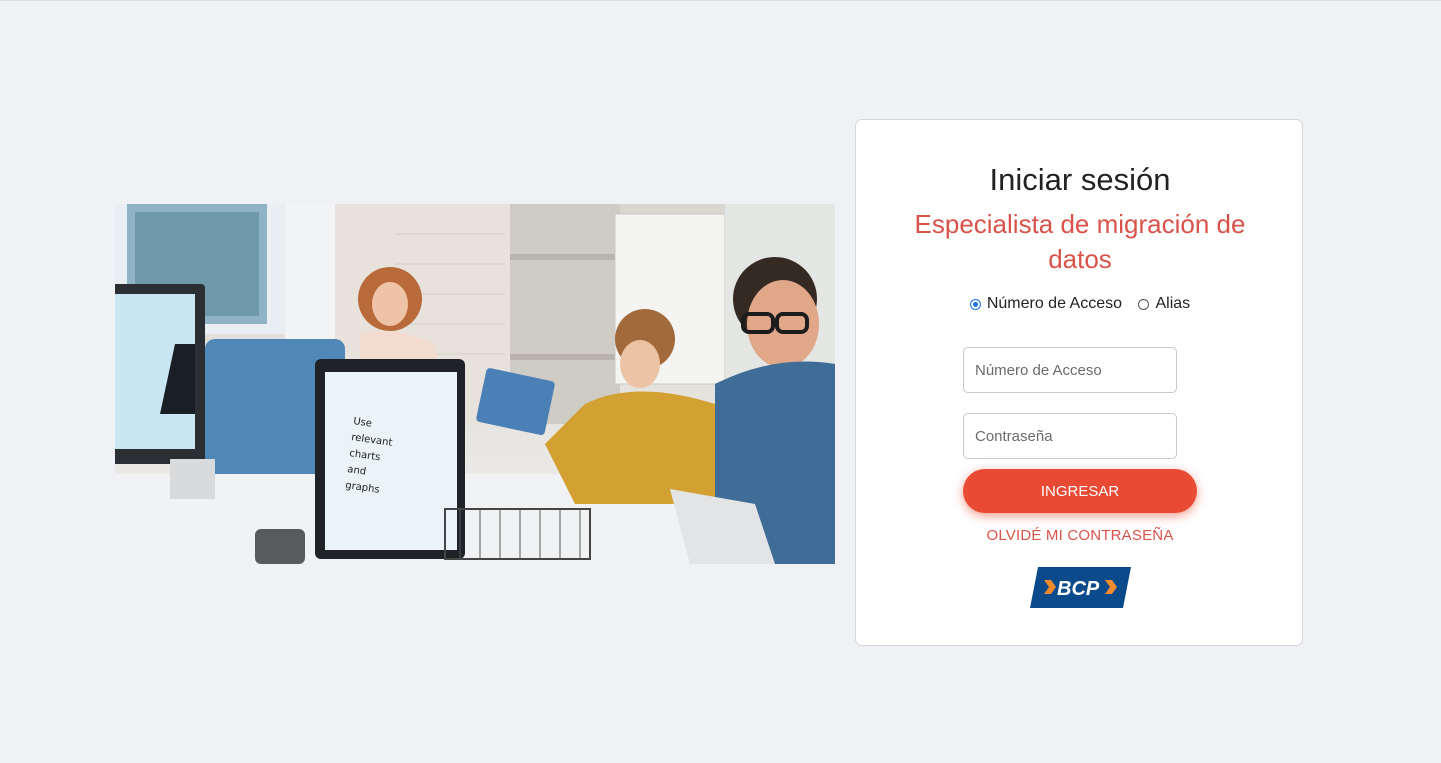 The width and height of the screenshot is (1441, 763). I want to click on access-number-input, so click(1070, 370).